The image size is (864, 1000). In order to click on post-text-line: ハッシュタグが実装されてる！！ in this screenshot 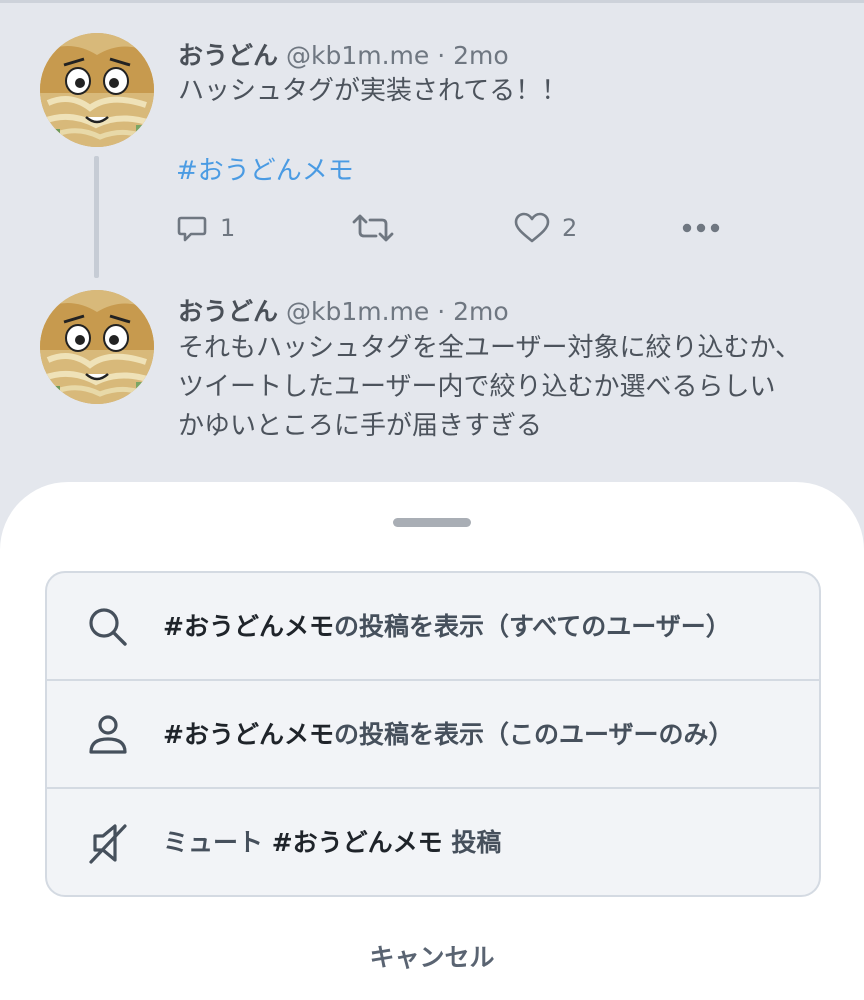, I will do `click(373, 91)`.